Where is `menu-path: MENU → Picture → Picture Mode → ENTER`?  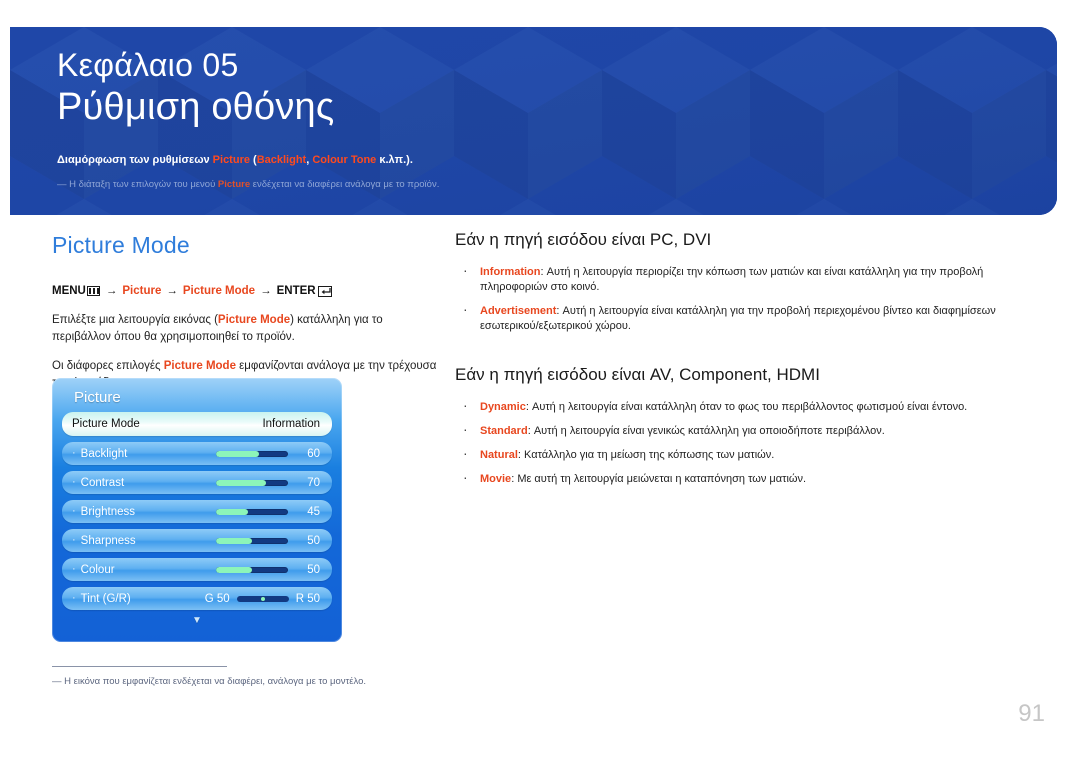
menu-path: MENU → Picture → Picture Mode → ENTER is located at coordinates (248, 291).